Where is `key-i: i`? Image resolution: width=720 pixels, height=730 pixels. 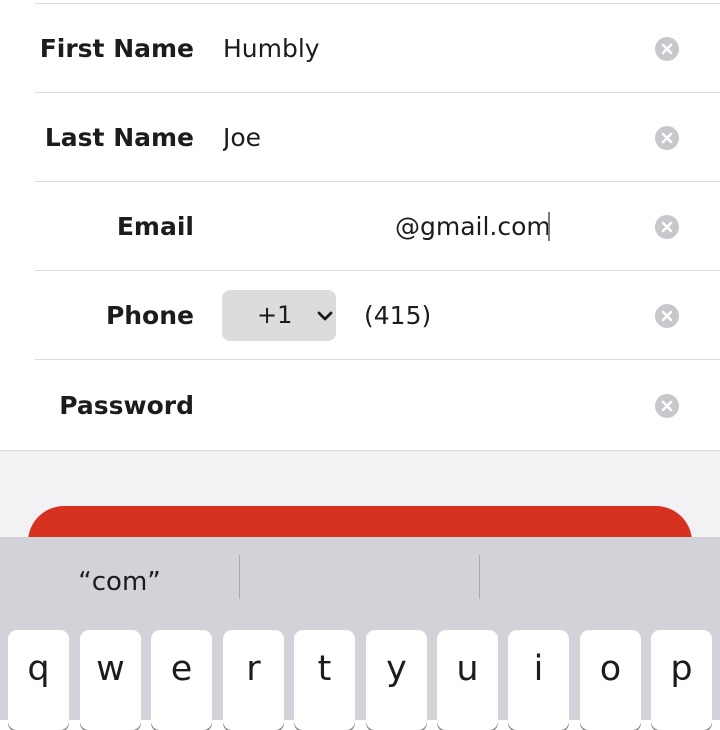
key-i: i is located at coordinates (538, 680).